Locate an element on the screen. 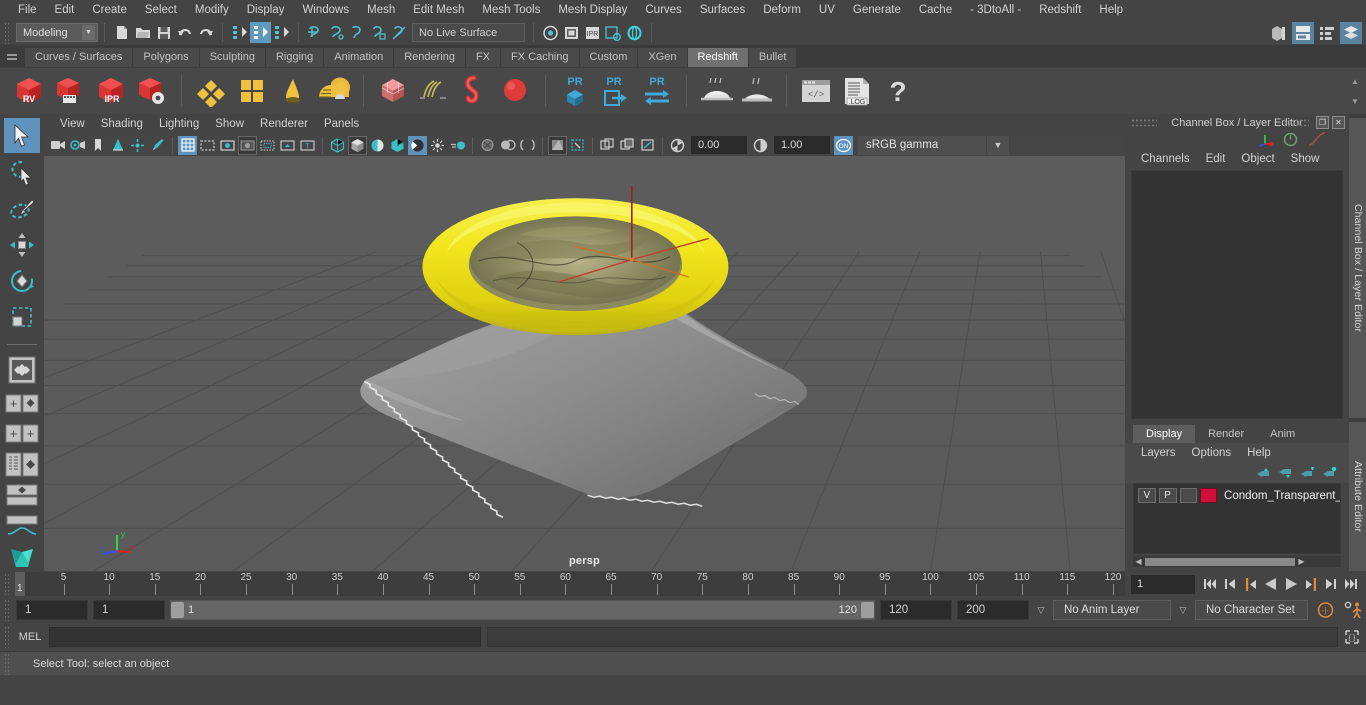 The width and height of the screenshot is (1366, 705). go-to-end-button is located at coordinates (1350, 584).